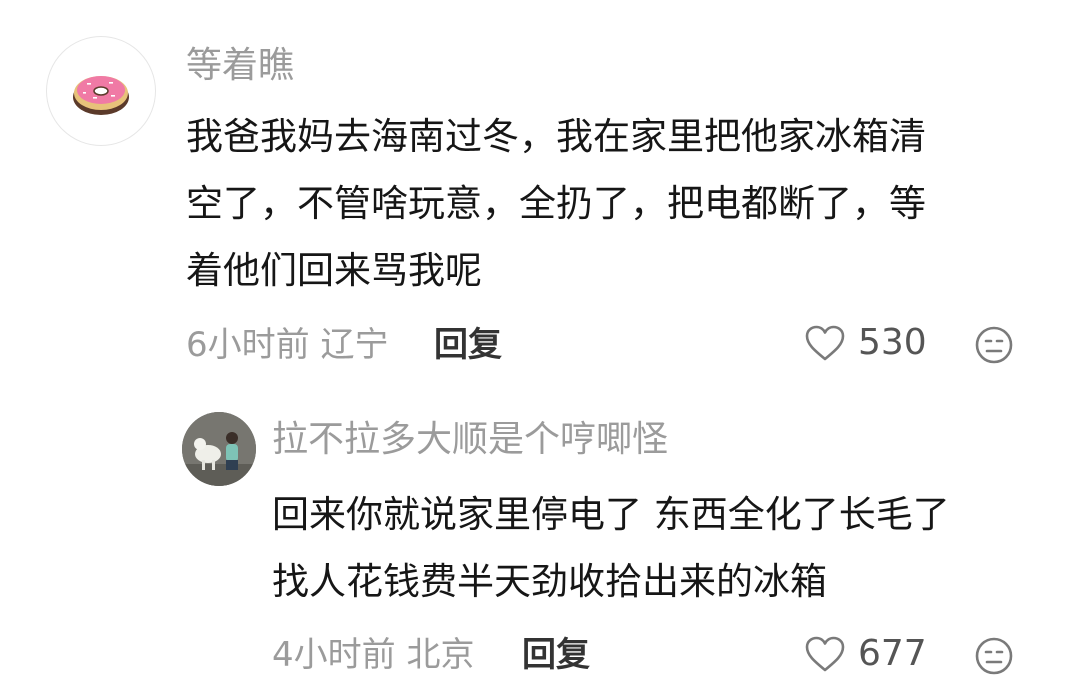  What do you see at coordinates (549, 581) in the screenshot?
I see `comment-text-line: 找人花钱费半天劲收拾出来的冰箱` at bounding box center [549, 581].